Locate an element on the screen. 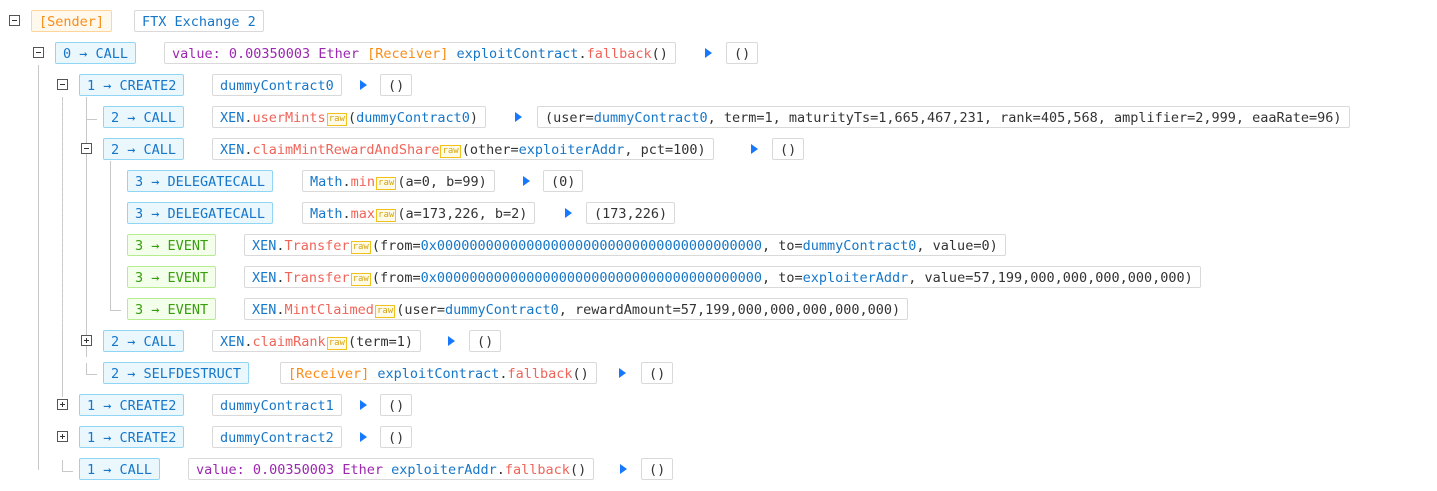  trace-row-root: [Sender] FTX Exchange 2 is located at coordinates (718, 22).